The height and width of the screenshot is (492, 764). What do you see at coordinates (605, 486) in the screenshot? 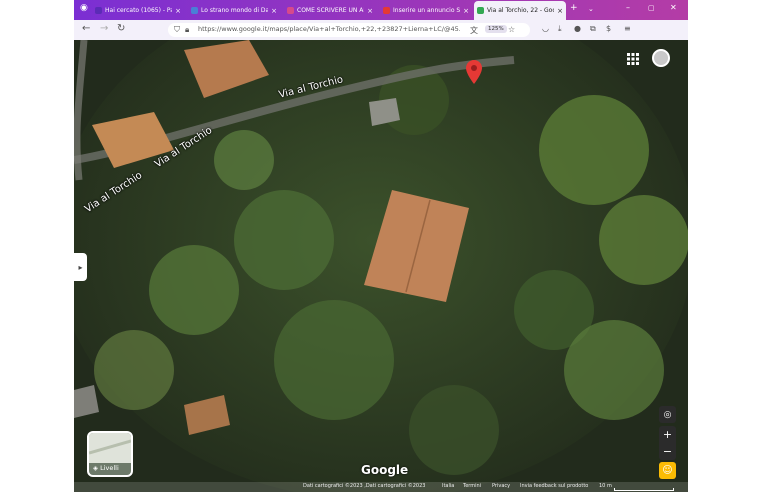
I see `scale-label: 10 m` at bounding box center [605, 486].